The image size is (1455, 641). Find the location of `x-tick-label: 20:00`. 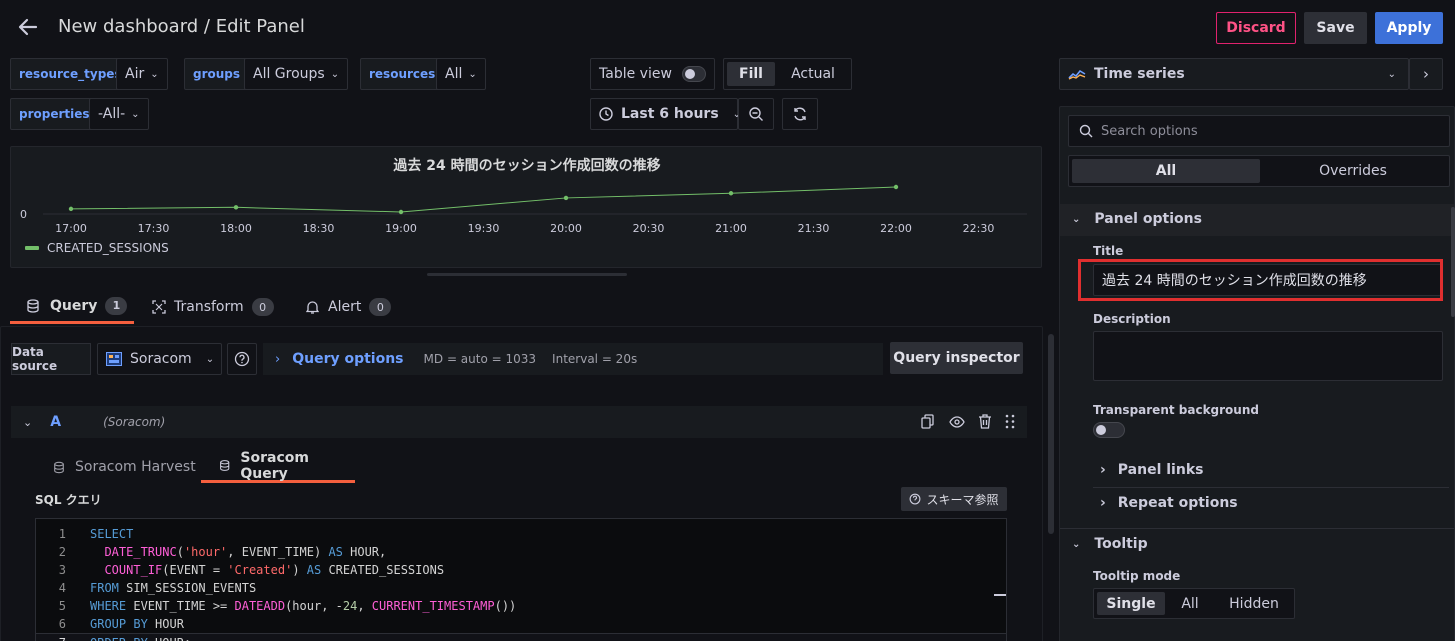

x-tick-label: 20:00 is located at coordinates (566, 228).